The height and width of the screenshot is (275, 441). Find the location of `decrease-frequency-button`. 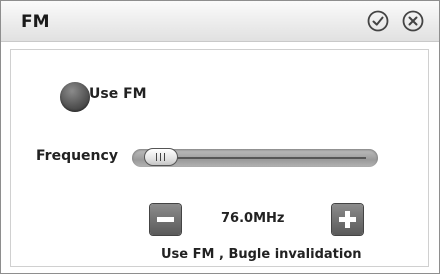

decrease-frequency-button is located at coordinates (165, 219).